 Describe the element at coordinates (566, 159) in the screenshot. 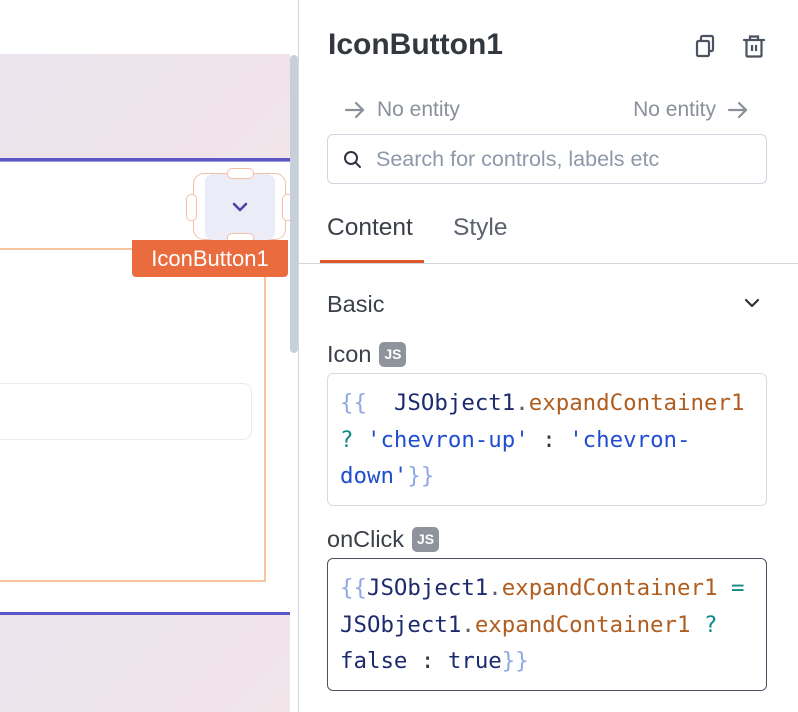

I see `search-input` at that location.